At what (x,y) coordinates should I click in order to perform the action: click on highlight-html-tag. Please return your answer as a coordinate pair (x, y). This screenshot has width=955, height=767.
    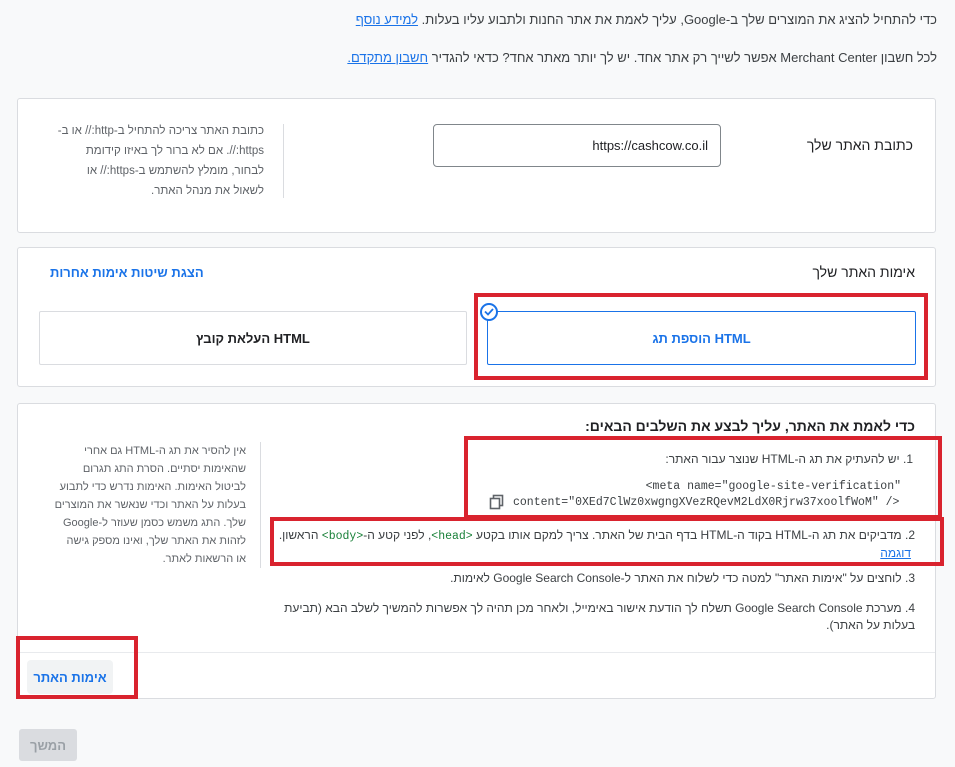
    Looking at the image, I should click on (701, 336).